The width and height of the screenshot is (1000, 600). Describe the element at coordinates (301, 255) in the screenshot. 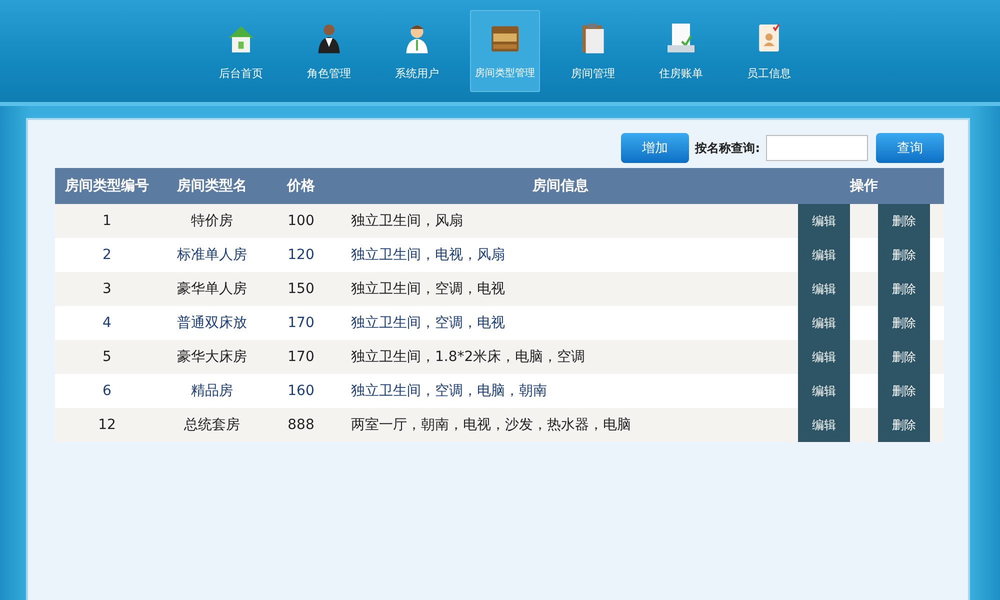

I see `table-cell: 120` at that location.